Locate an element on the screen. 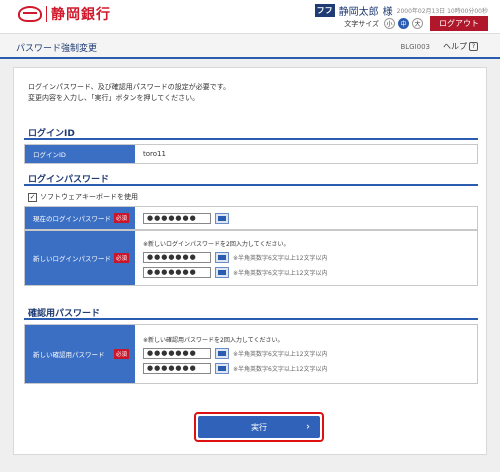 The image size is (500, 472). software-keyboard-option: ✓ ソフトウェアキーボードを使用 is located at coordinates (83, 197).